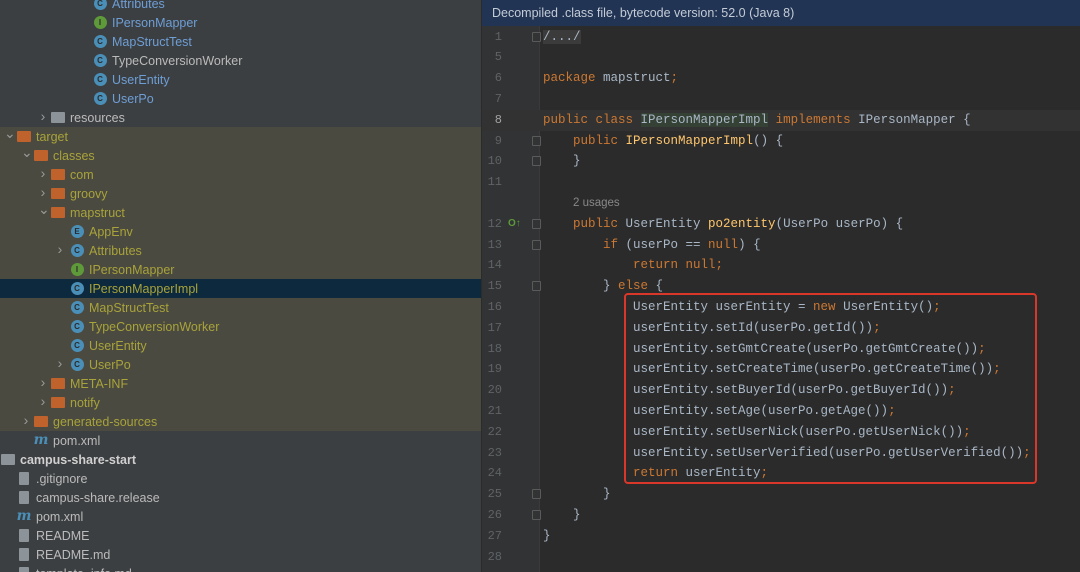  Describe the element at coordinates (82, 174) in the screenshot. I see `tree-item-label: com` at that location.